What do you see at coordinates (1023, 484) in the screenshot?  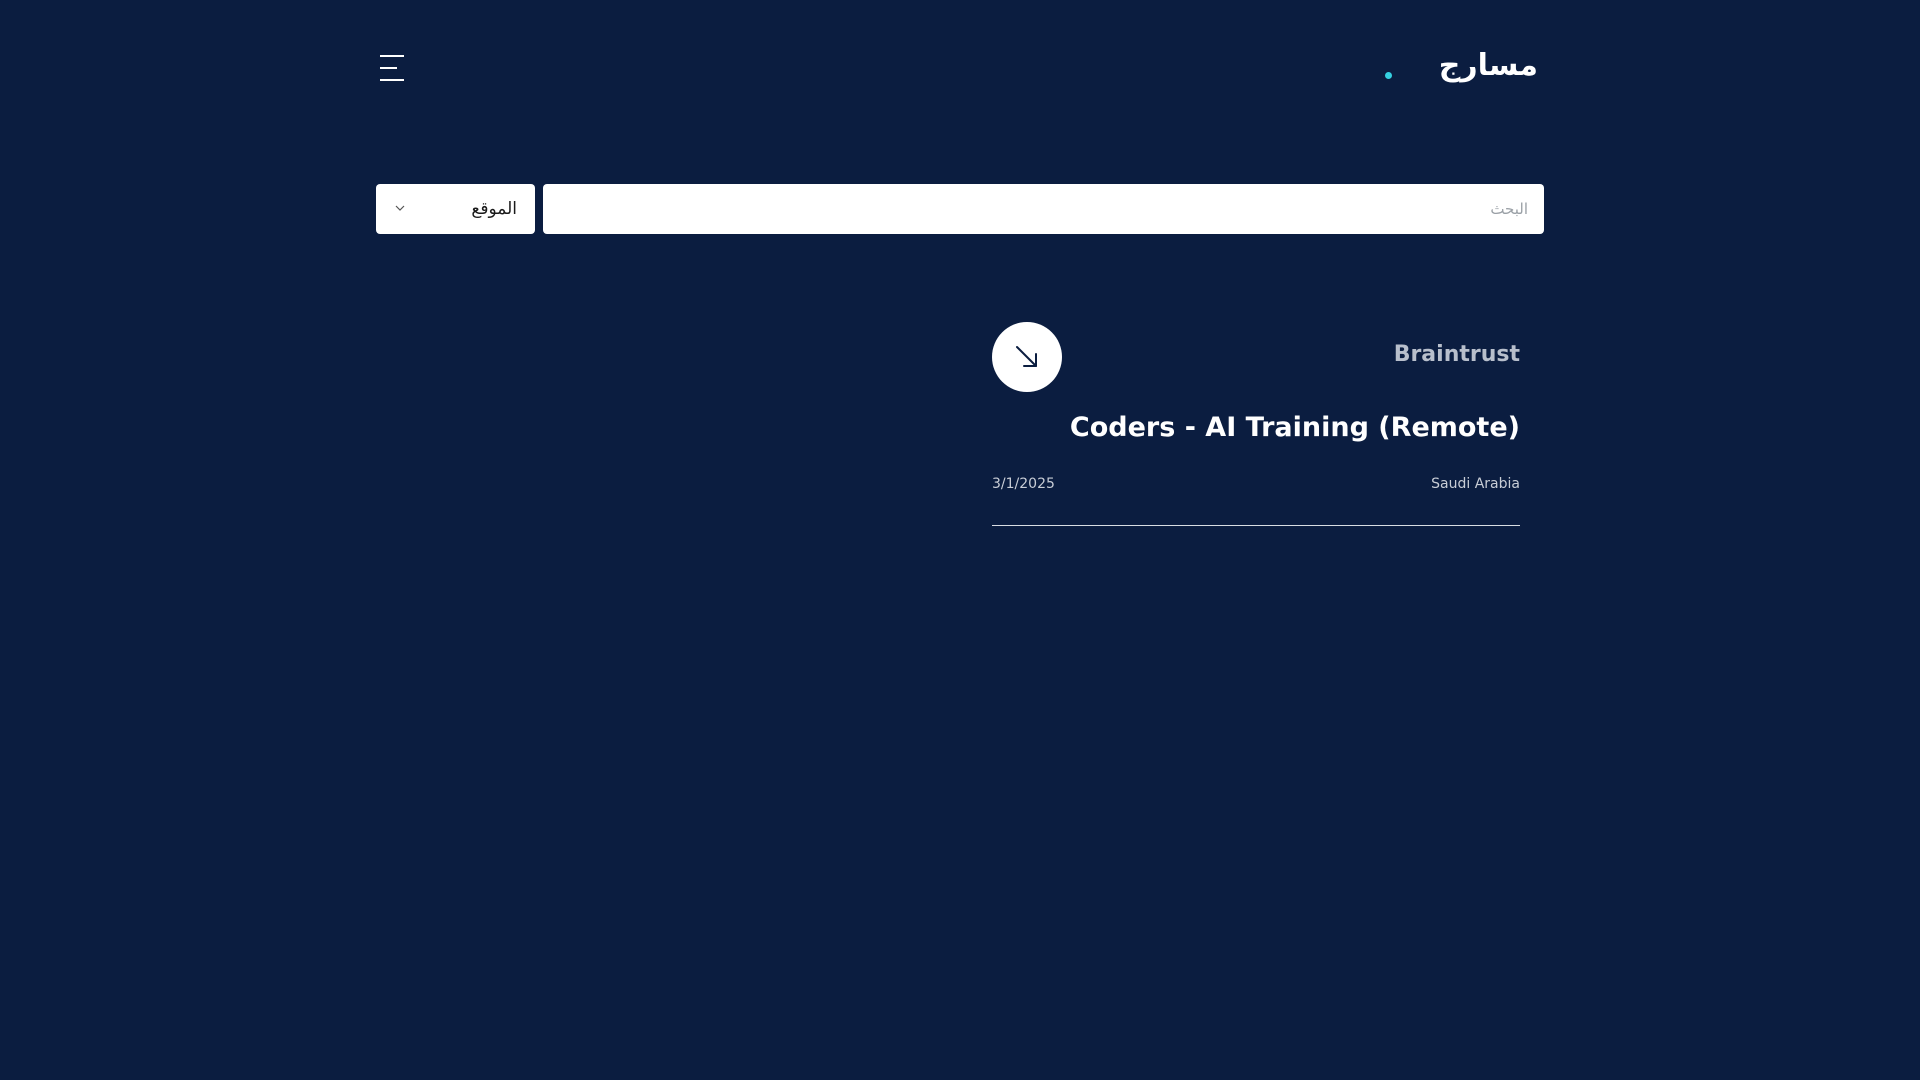 I see `job-date: 3/1/2025` at bounding box center [1023, 484].